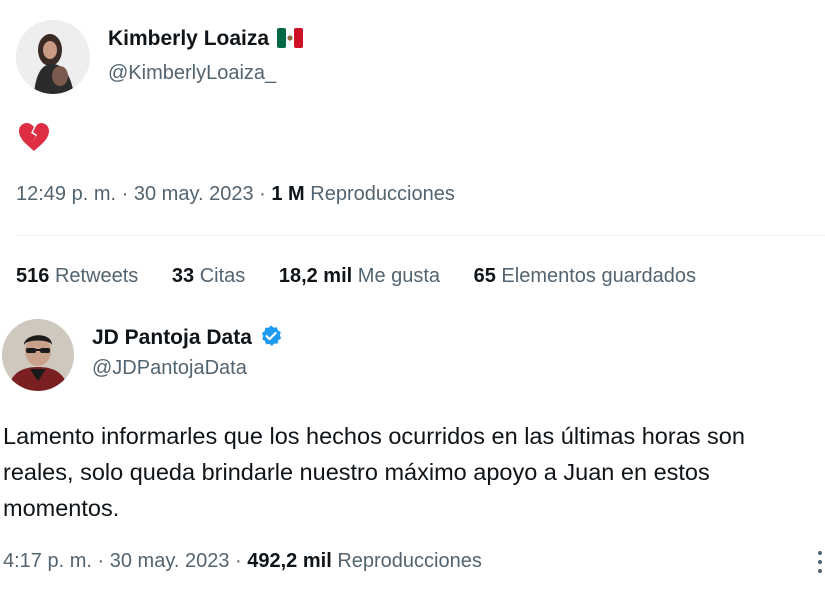 This screenshot has width=825, height=600. I want to click on quotes-stat: 33 Citas, so click(208, 276).